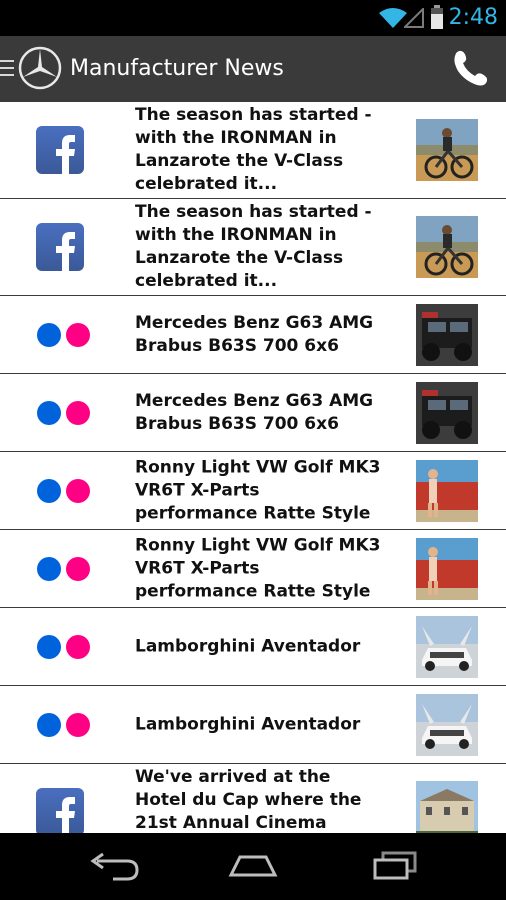 The image size is (506, 900). I want to click on nav-bar, so click(253, 866).